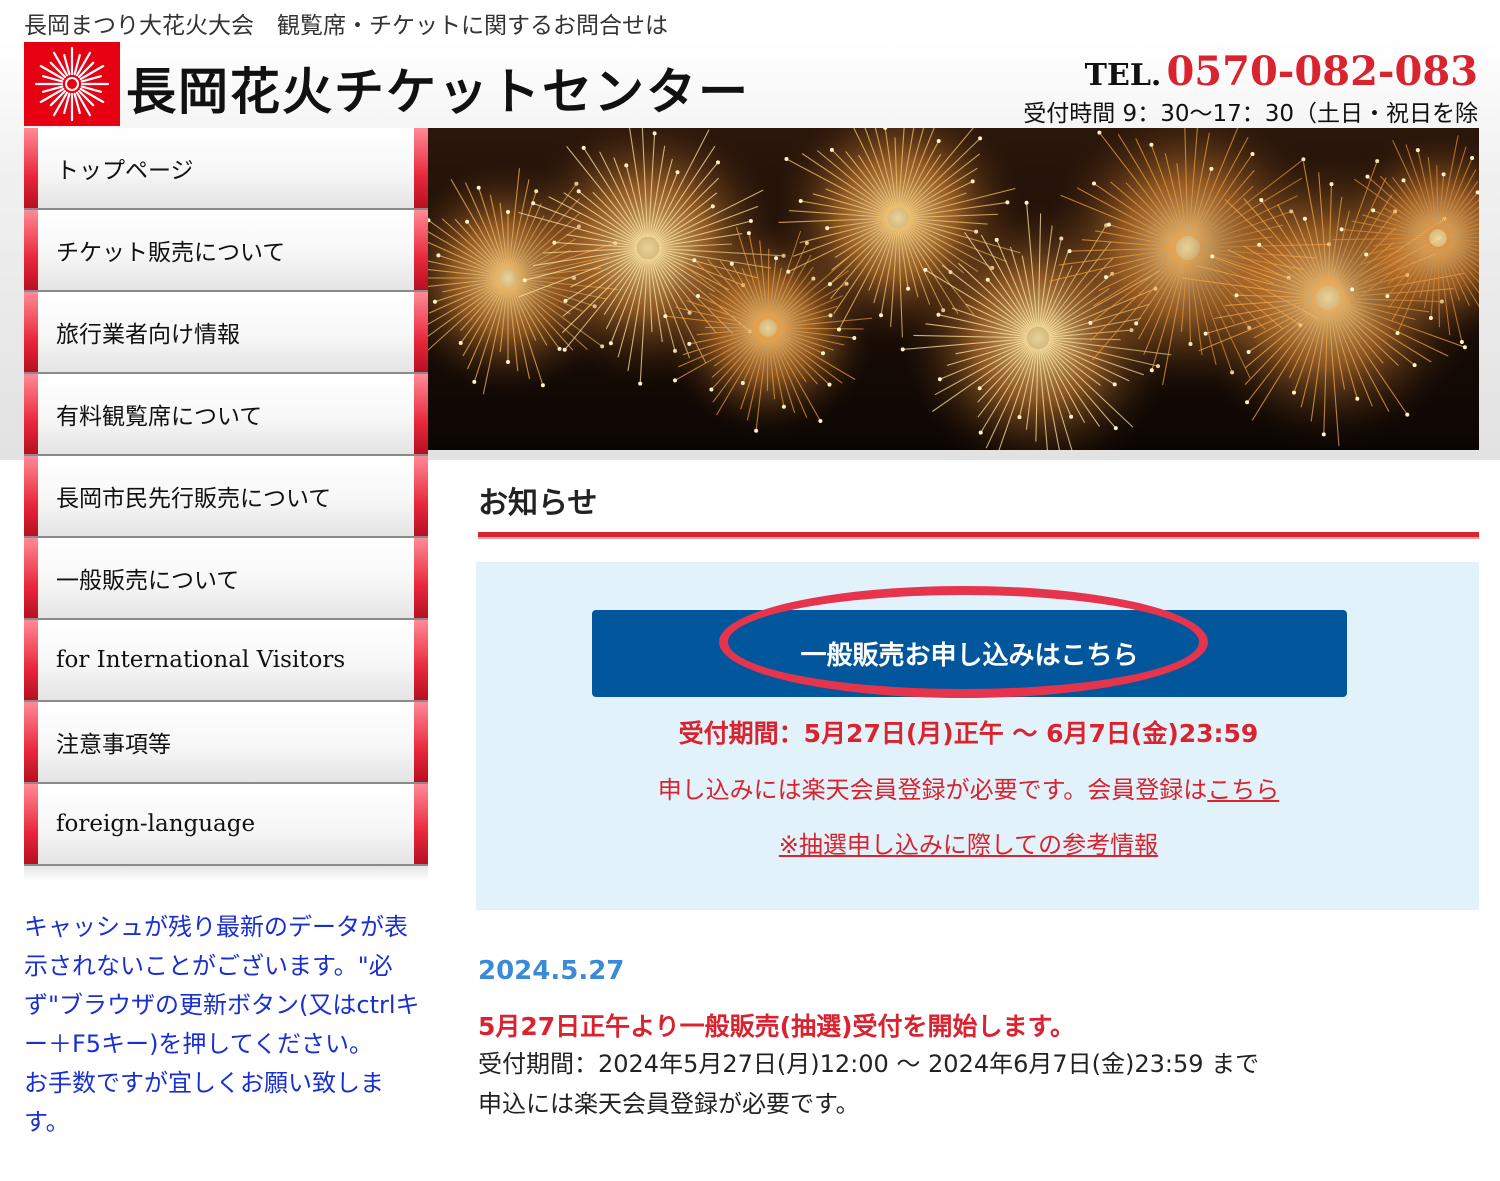 Image resolution: width=1500 pixels, height=1181 pixels. Describe the element at coordinates (346, 26) in the screenshot. I see `top-notice: 長岡まつり大花火大会 観覧席・チケットに関するお問合せは` at that location.